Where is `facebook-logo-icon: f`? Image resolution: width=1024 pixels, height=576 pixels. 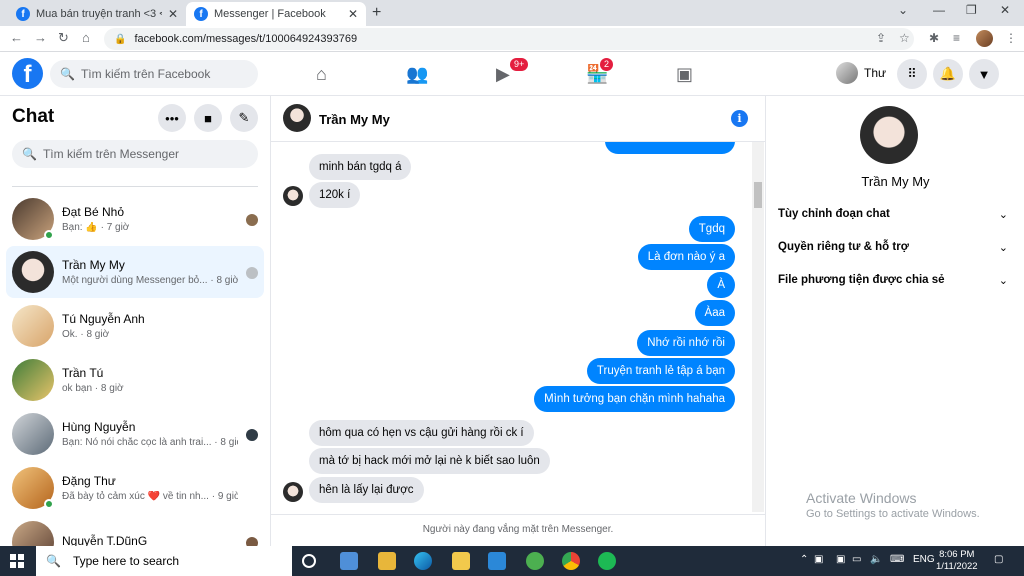 facebook-logo-icon: f is located at coordinates (27, 73).